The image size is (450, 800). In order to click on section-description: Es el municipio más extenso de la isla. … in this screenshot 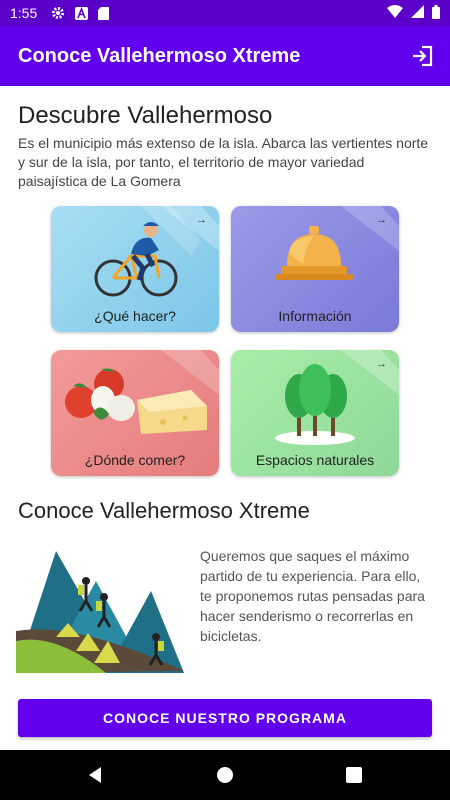, I will do `click(223, 162)`.